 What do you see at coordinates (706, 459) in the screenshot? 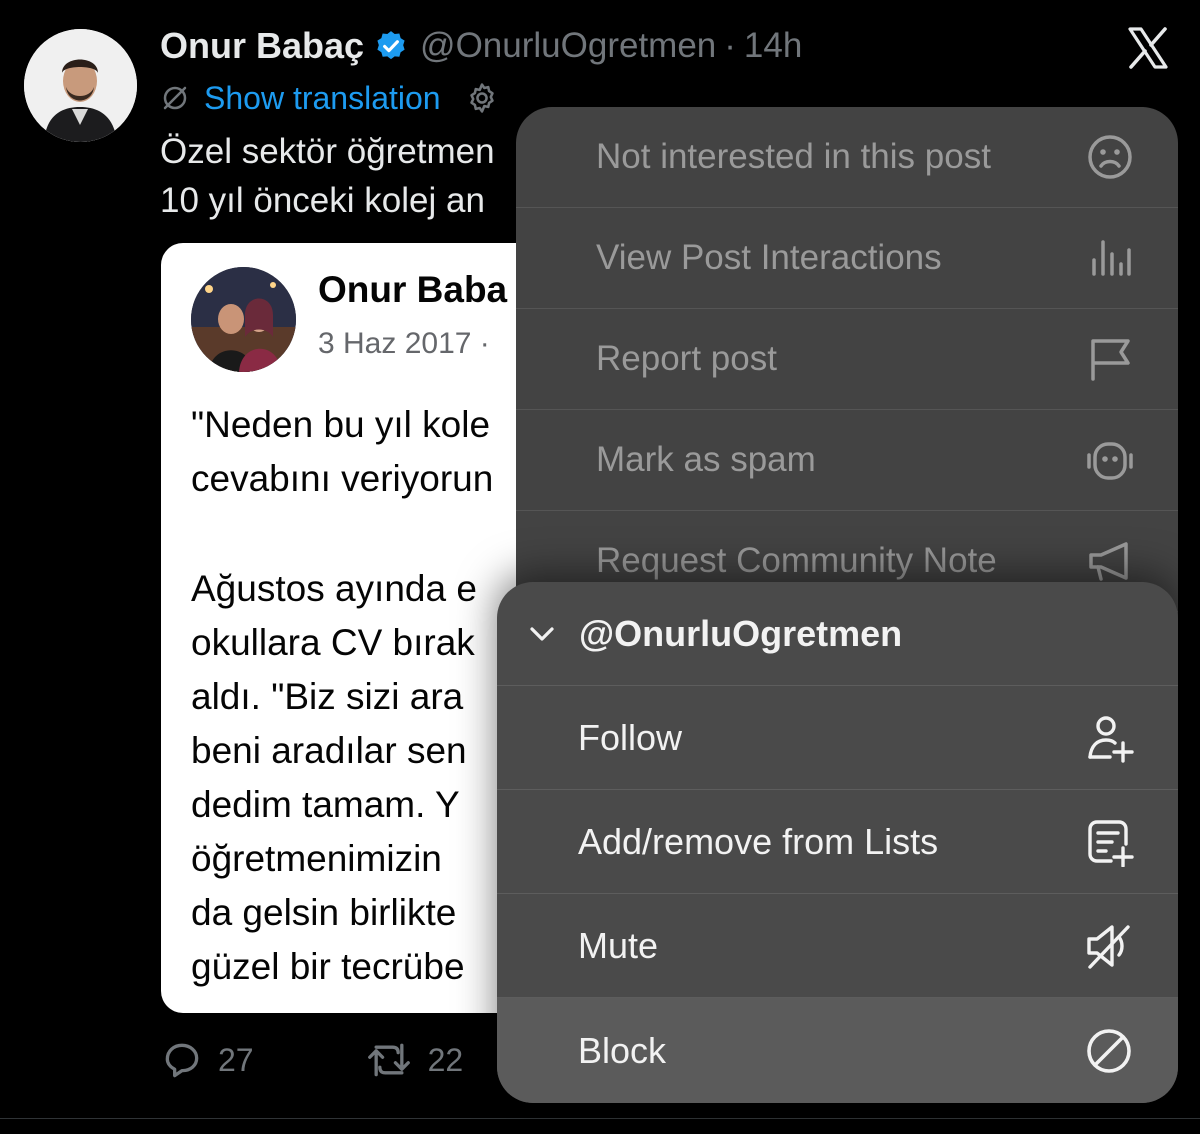
I see `menu-item-label: Mark as spam` at bounding box center [706, 459].